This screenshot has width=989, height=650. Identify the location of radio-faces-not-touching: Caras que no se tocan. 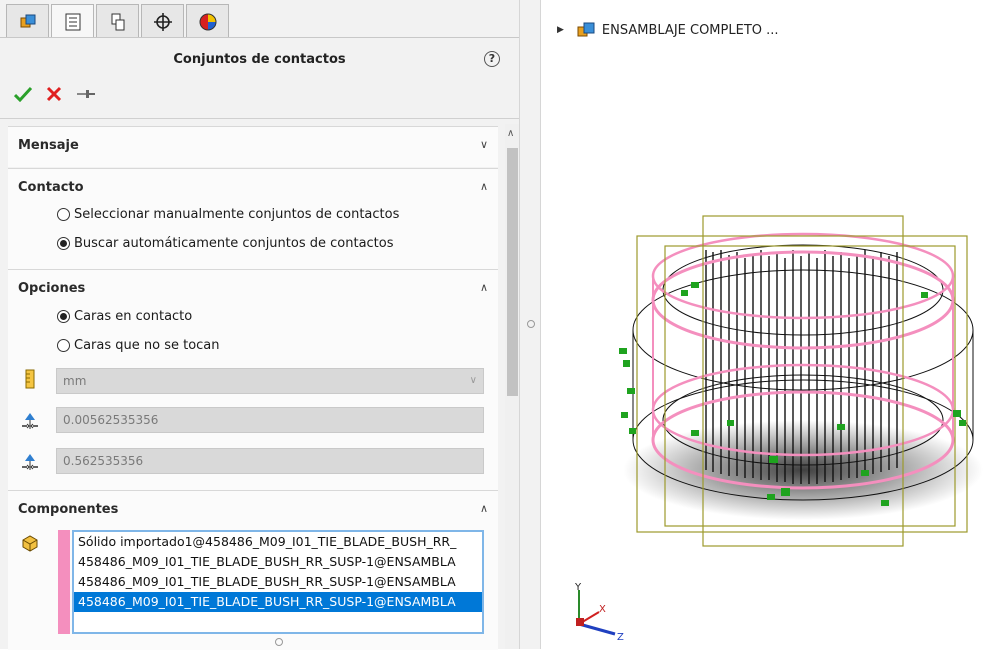
(138, 345).